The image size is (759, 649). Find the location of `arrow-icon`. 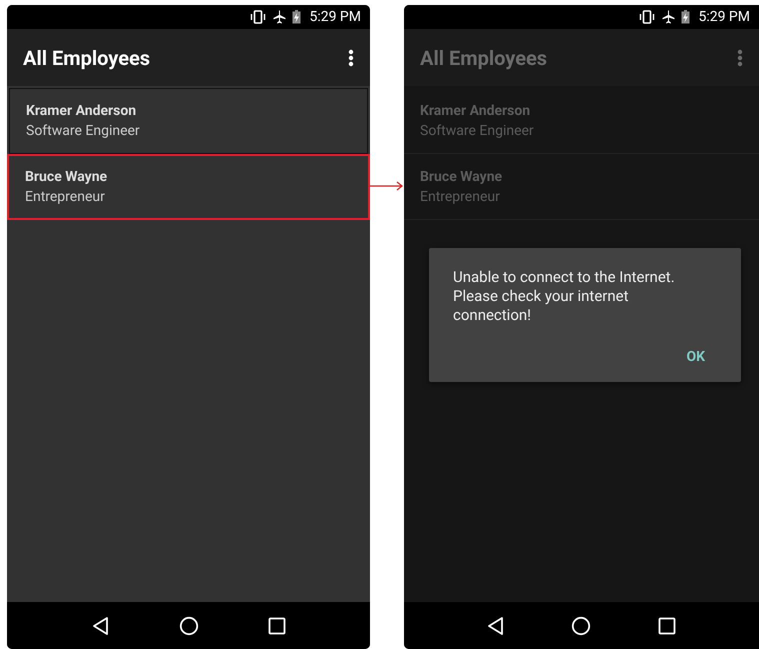

arrow-icon is located at coordinates (387, 186).